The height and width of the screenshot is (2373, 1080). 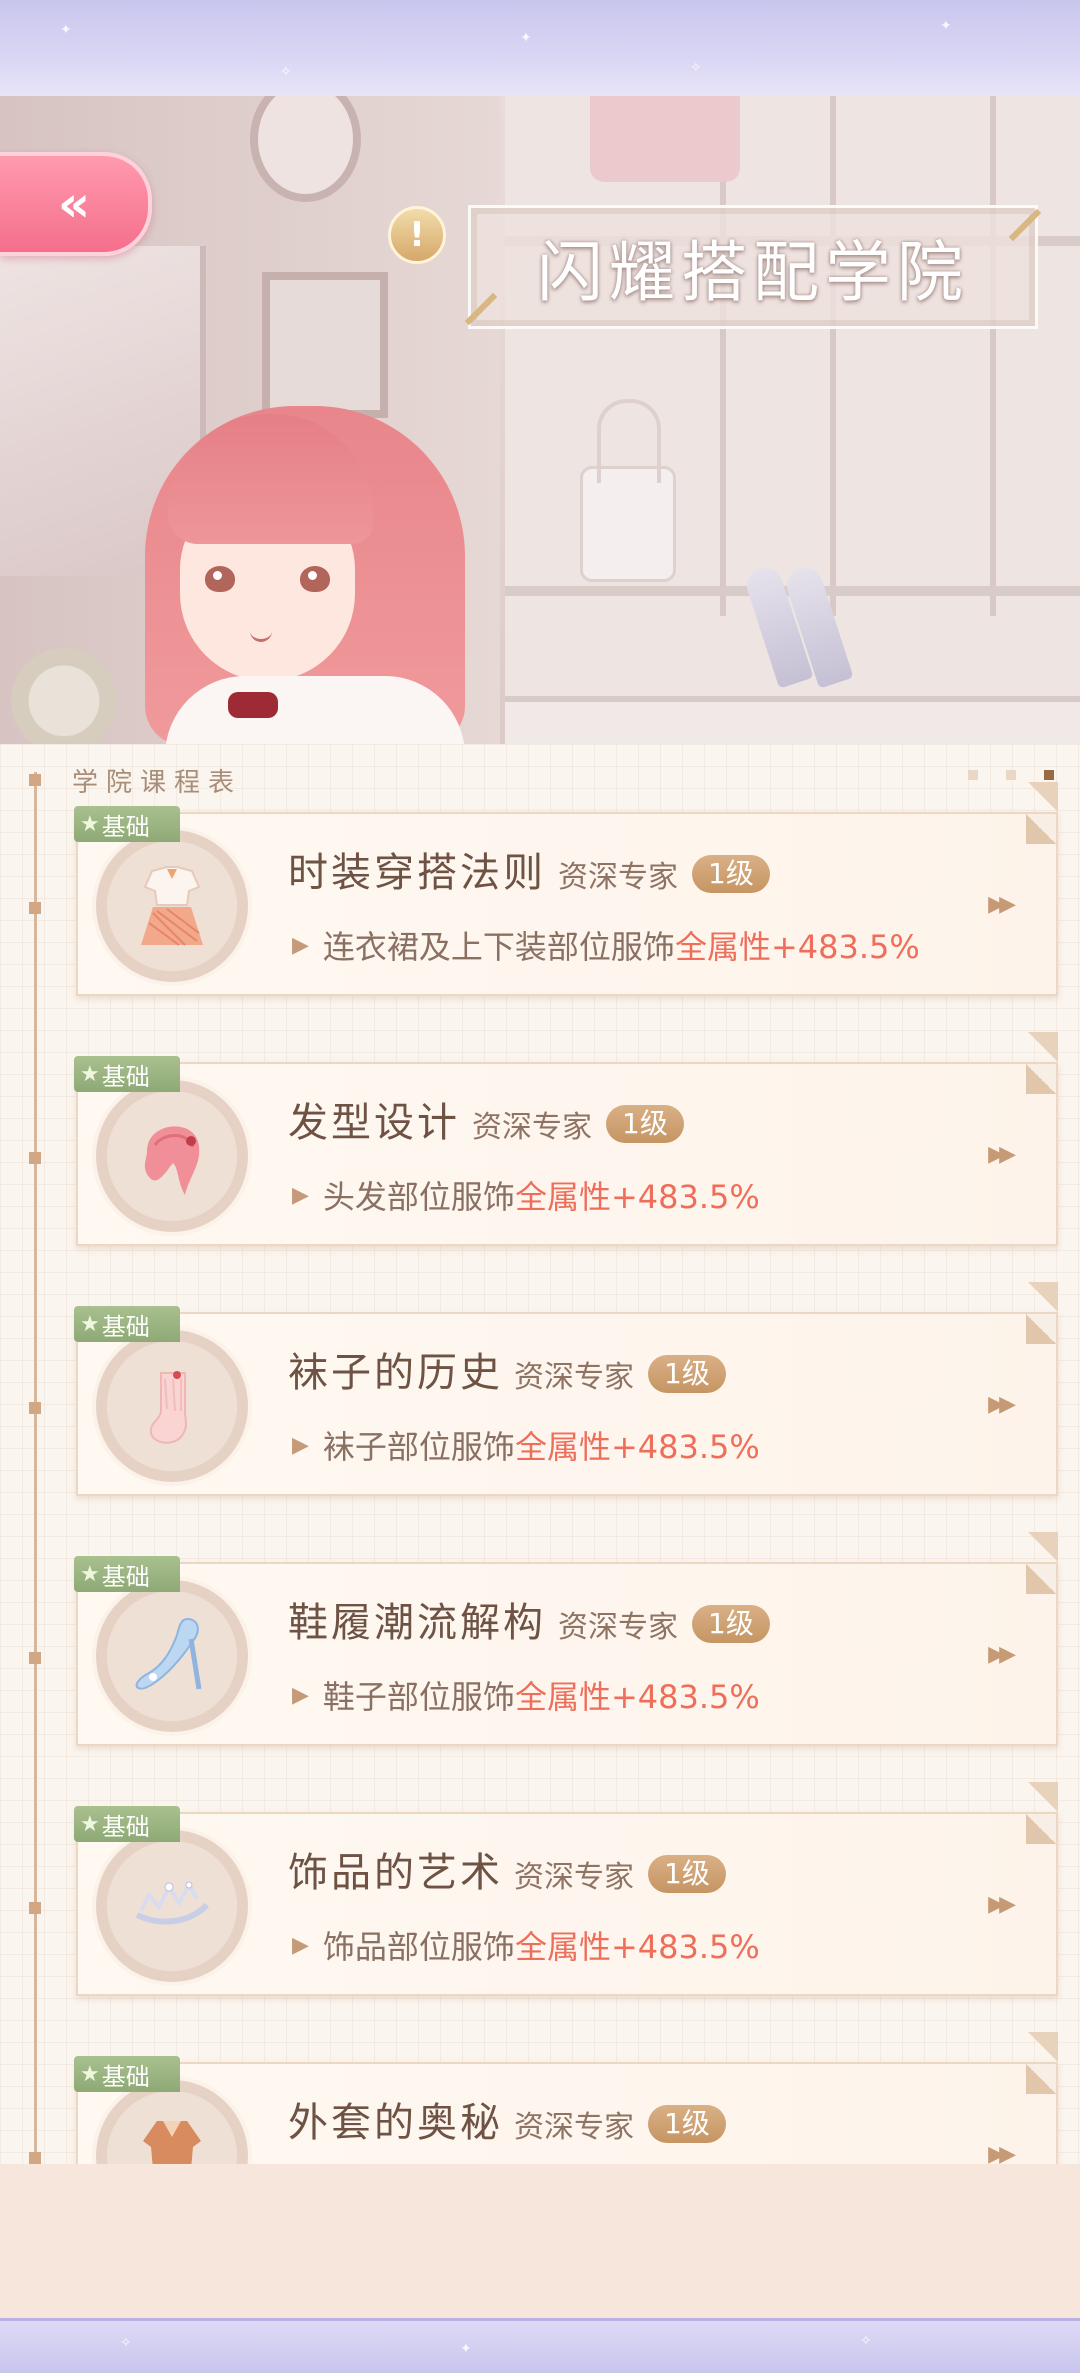 What do you see at coordinates (417, 1623) in the screenshot?
I see `course-title: 鞋履潮流解构` at bounding box center [417, 1623].